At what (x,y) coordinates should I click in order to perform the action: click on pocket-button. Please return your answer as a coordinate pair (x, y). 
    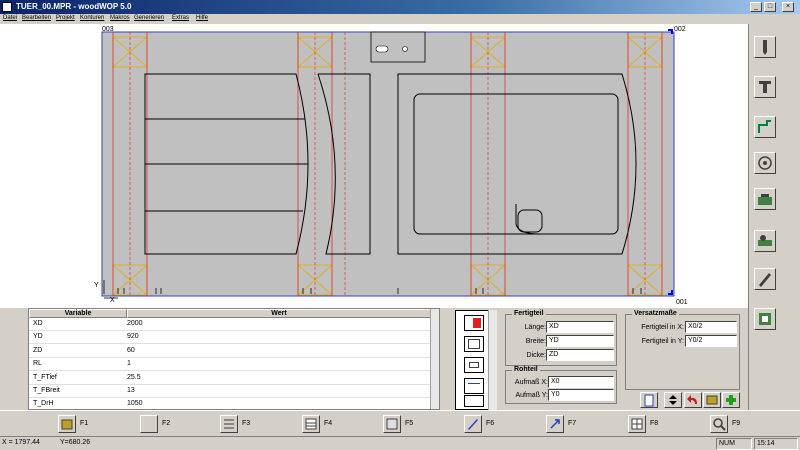
    Looking at the image, I should click on (765, 199).